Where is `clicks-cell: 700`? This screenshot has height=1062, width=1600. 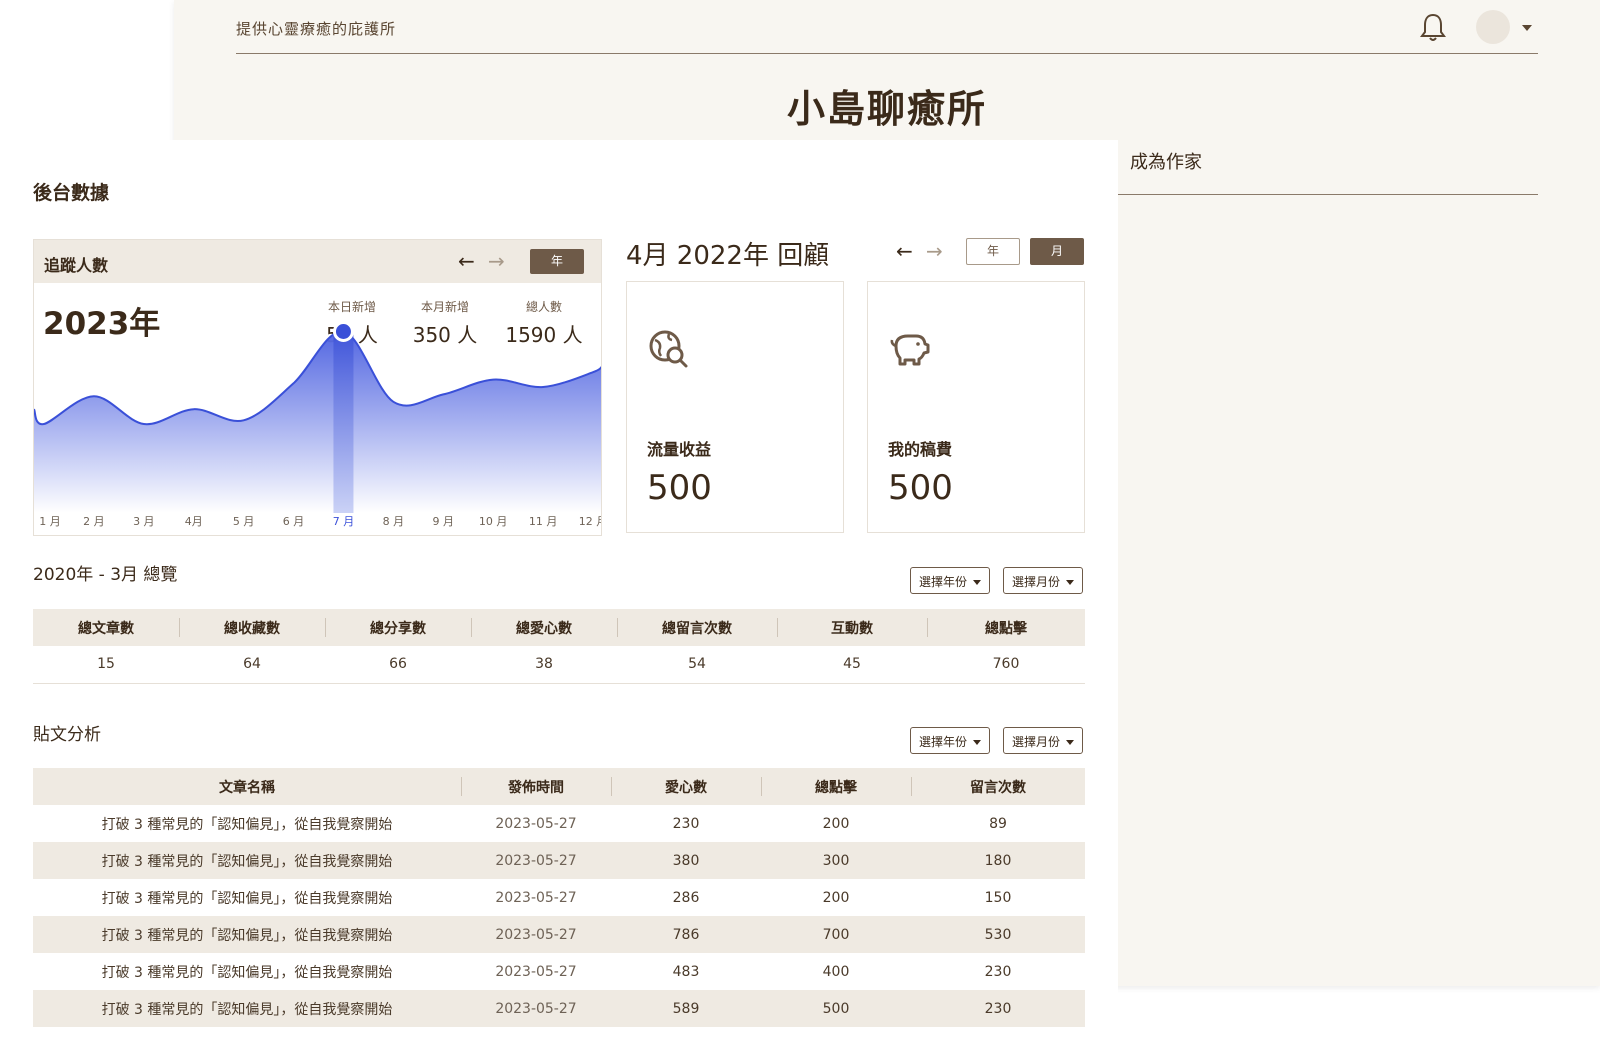
clicks-cell: 700 is located at coordinates (836, 934).